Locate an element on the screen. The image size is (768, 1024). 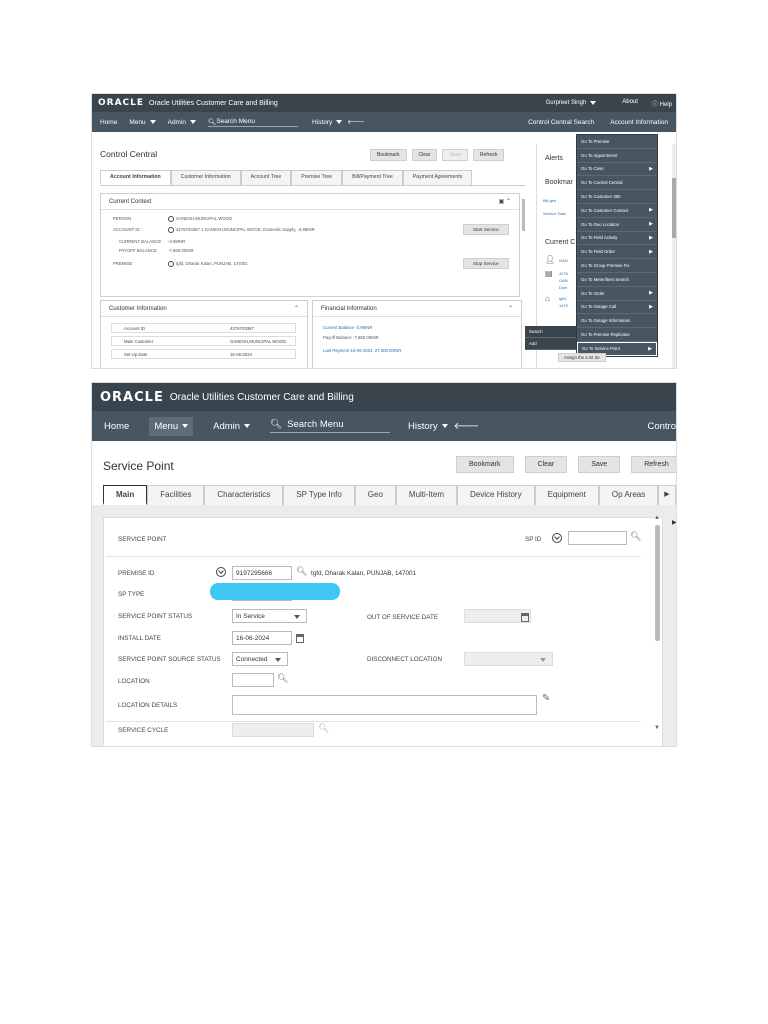
sp-id-input is located at coordinates (597, 538).